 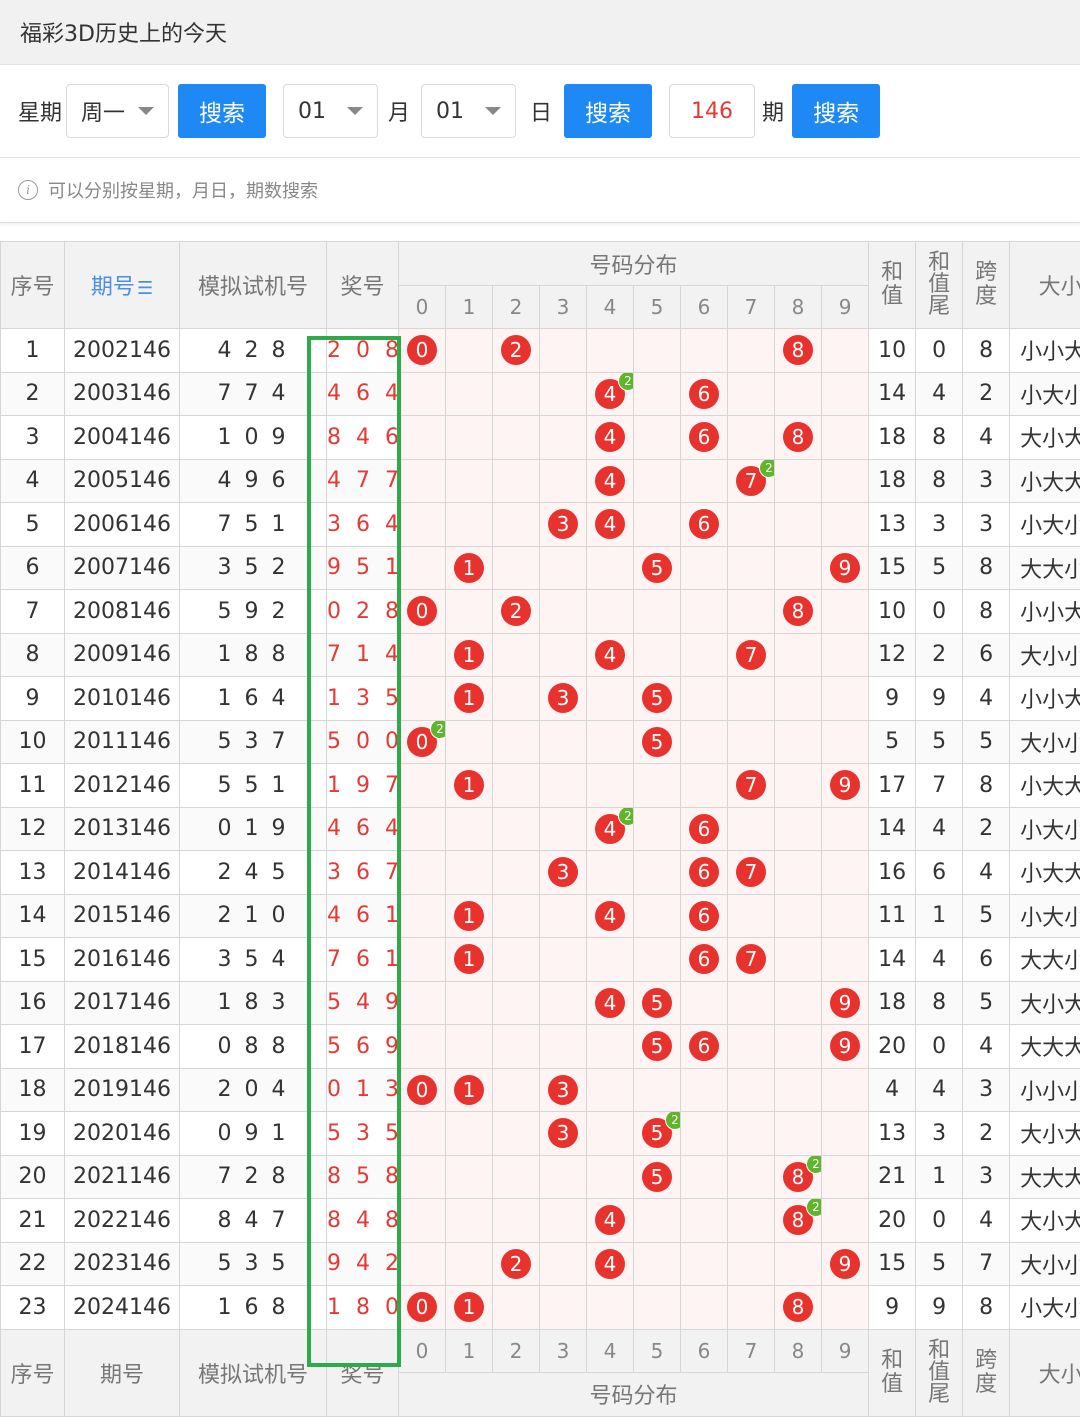 What do you see at coordinates (657, 1133) in the screenshot?
I see `distribution-cell: 52` at bounding box center [657, 1133].